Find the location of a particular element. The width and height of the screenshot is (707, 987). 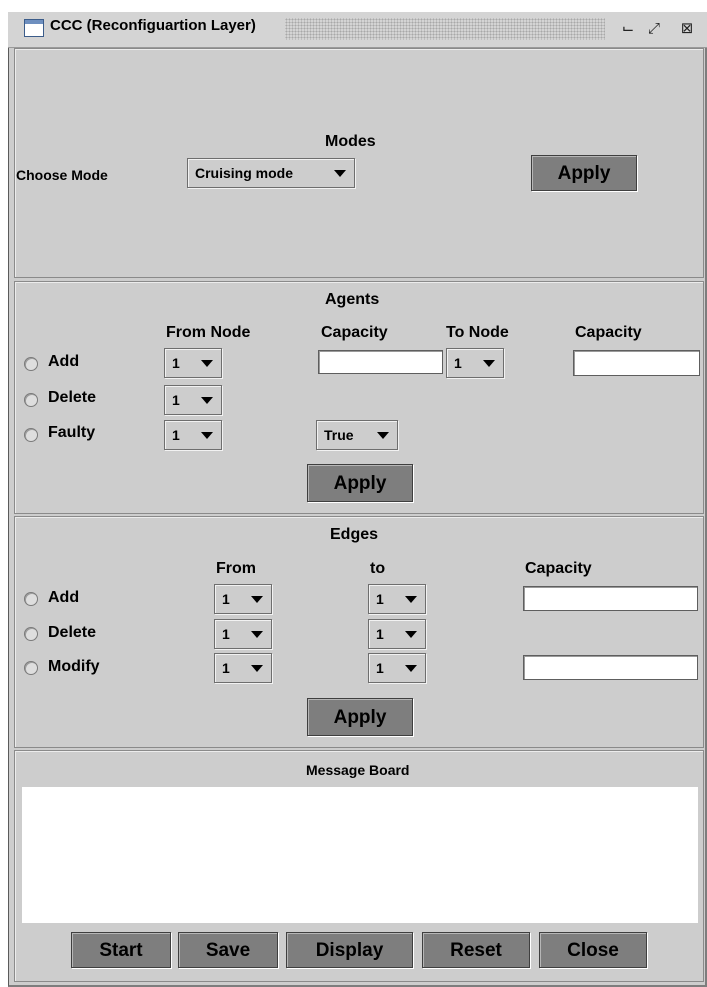

edges-add-from-value: 1 is located at coordinates (226, 599).